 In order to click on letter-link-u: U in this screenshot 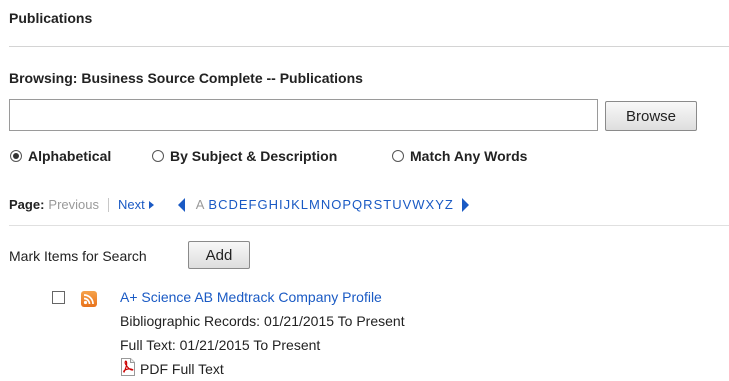, I will do `click(396, 204)`.